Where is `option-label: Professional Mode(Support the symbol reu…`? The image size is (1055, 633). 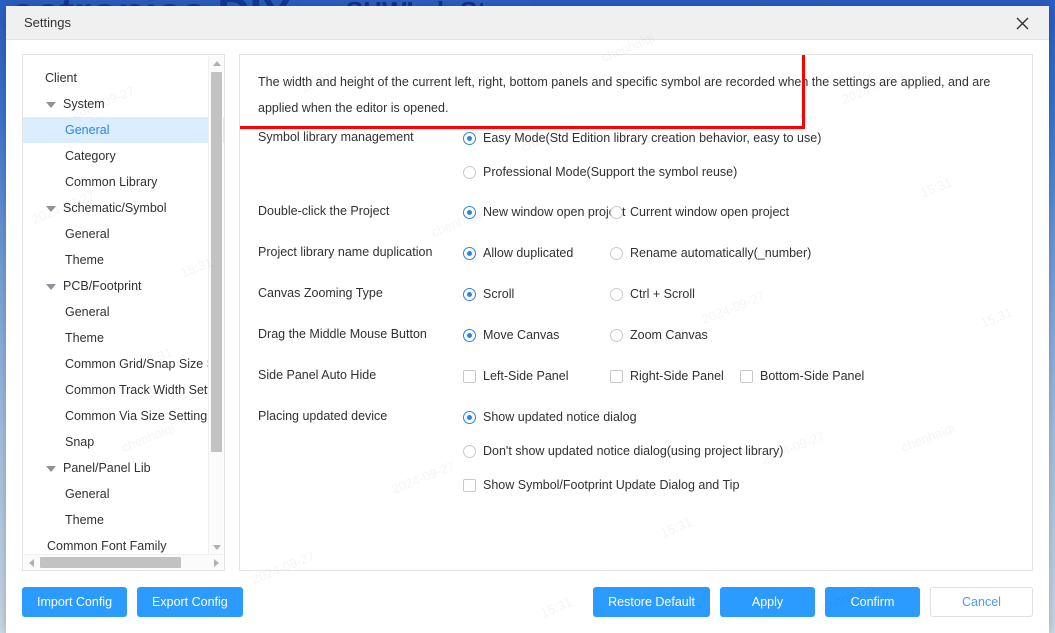 option-label: Professional Mode(Support the symbol reu… is located at coordinates (610, 172).